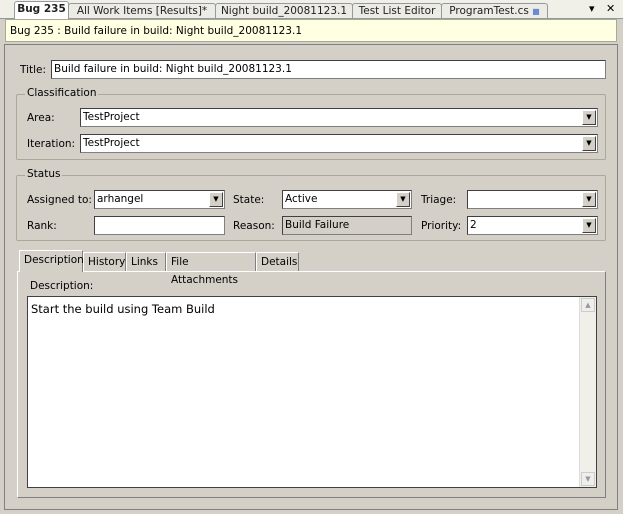 The height and width of the screenshot is (514, 623). Describe the element at coordinates (439, 200) in the screenshot. I see `triage-label: Triage:` at that location.